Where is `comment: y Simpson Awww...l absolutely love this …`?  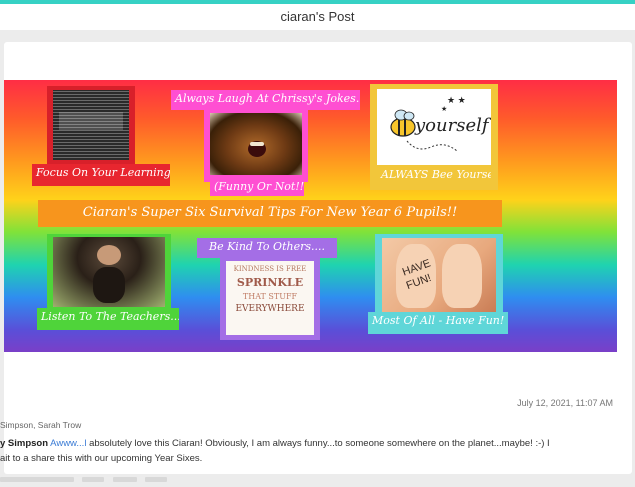 comment: y Simpson Awww...l absolutely love this … is located at coordinates (312, 451).